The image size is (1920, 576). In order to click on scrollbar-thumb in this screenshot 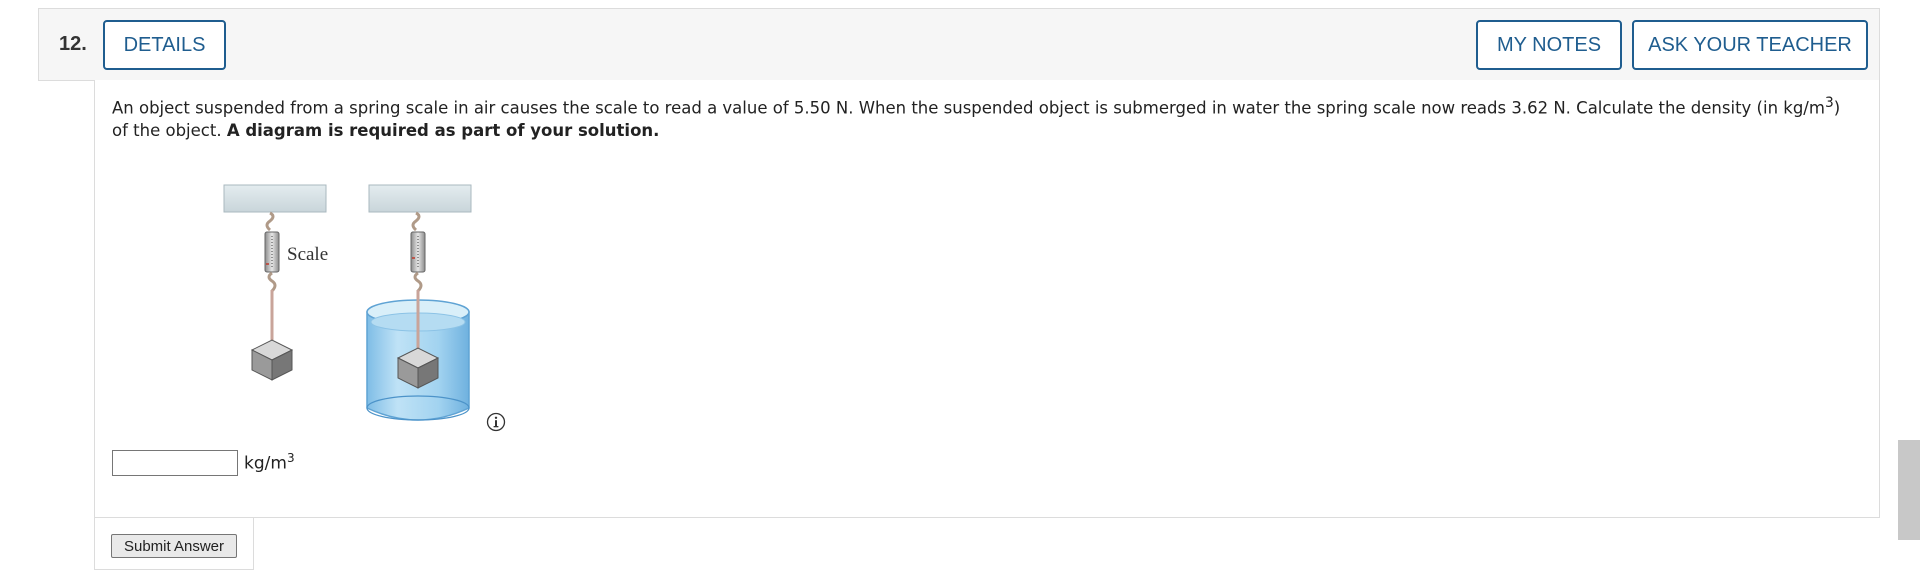, I will do `click(1909, 490)`.